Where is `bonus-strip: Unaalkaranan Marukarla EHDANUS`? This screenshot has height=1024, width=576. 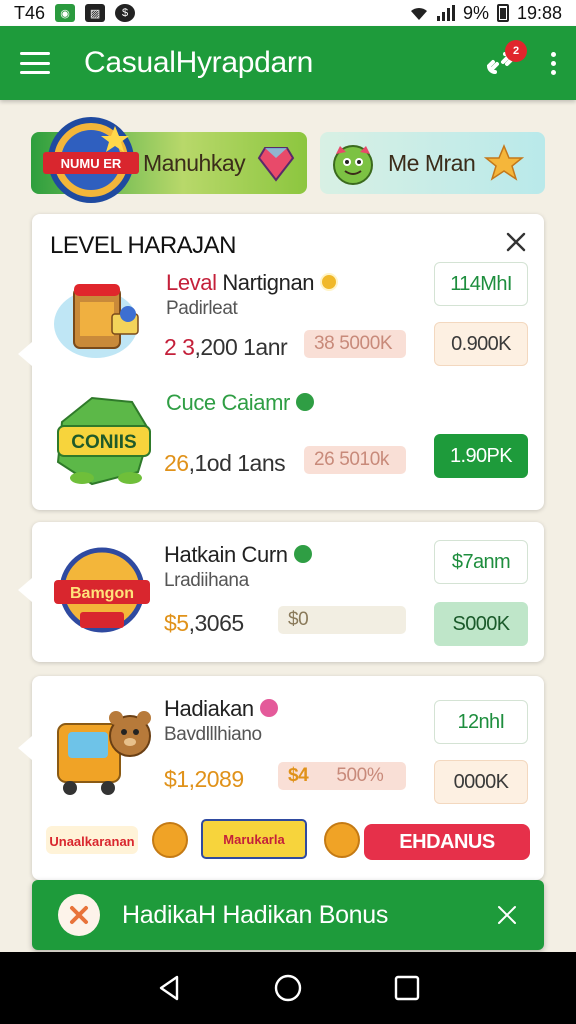
bonus-strip: Unaalkaranan Marukarla EHDANUS is located at coordinates (294, 840).